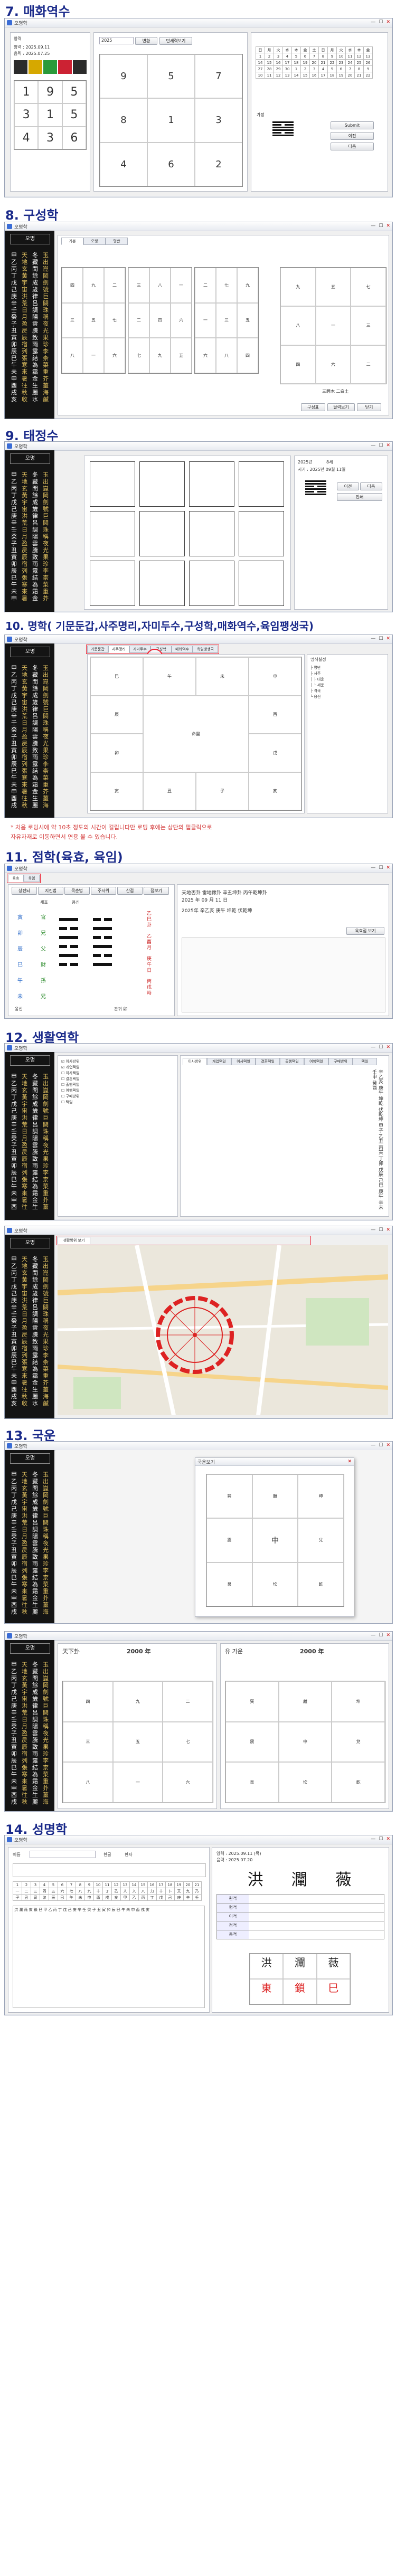 This screenshot has width=396, height=2576. What do you see at coordinates (347, 682) in the screenshot?
I see `tree-list: ├ 명반 ├ 사주 │ ├ 대운 │ └ 세운 ├ 격국 └ 용신` at bounding box center [347, 682].